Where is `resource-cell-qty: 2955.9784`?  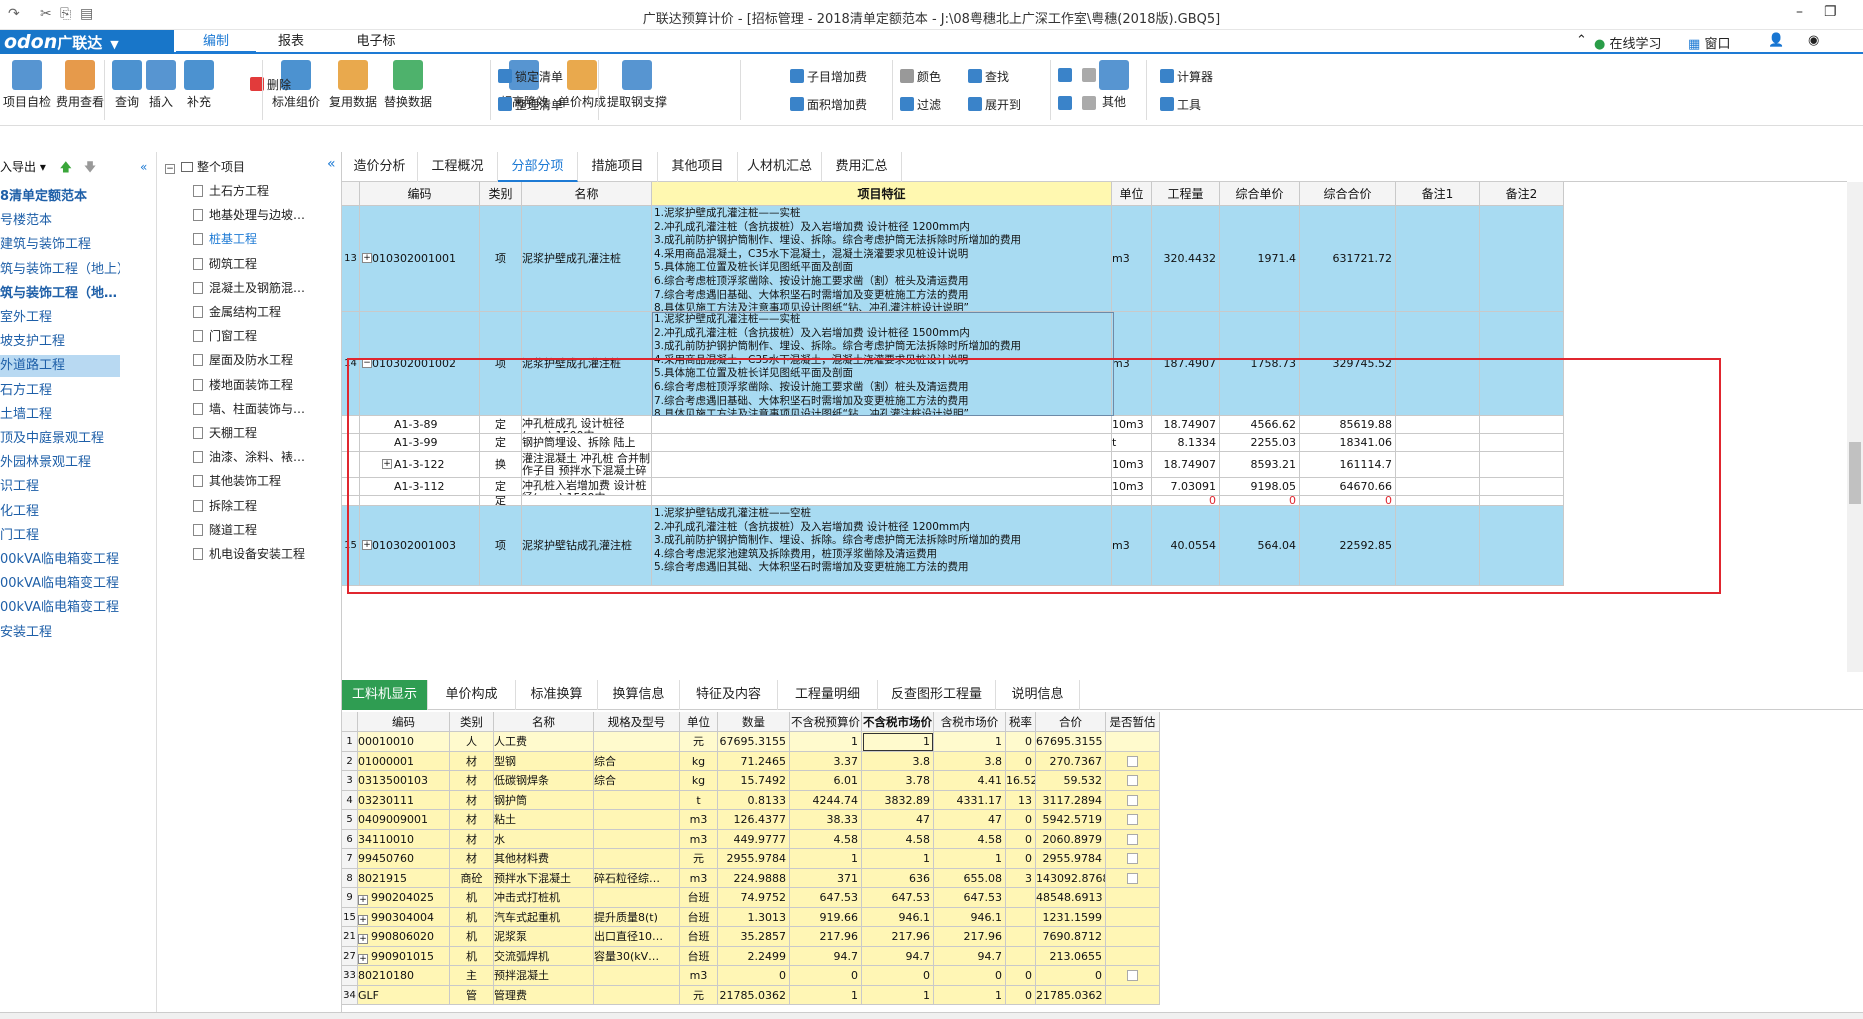
resource-cell-qty: 2955.9784 is located at coordinates (754, 859).